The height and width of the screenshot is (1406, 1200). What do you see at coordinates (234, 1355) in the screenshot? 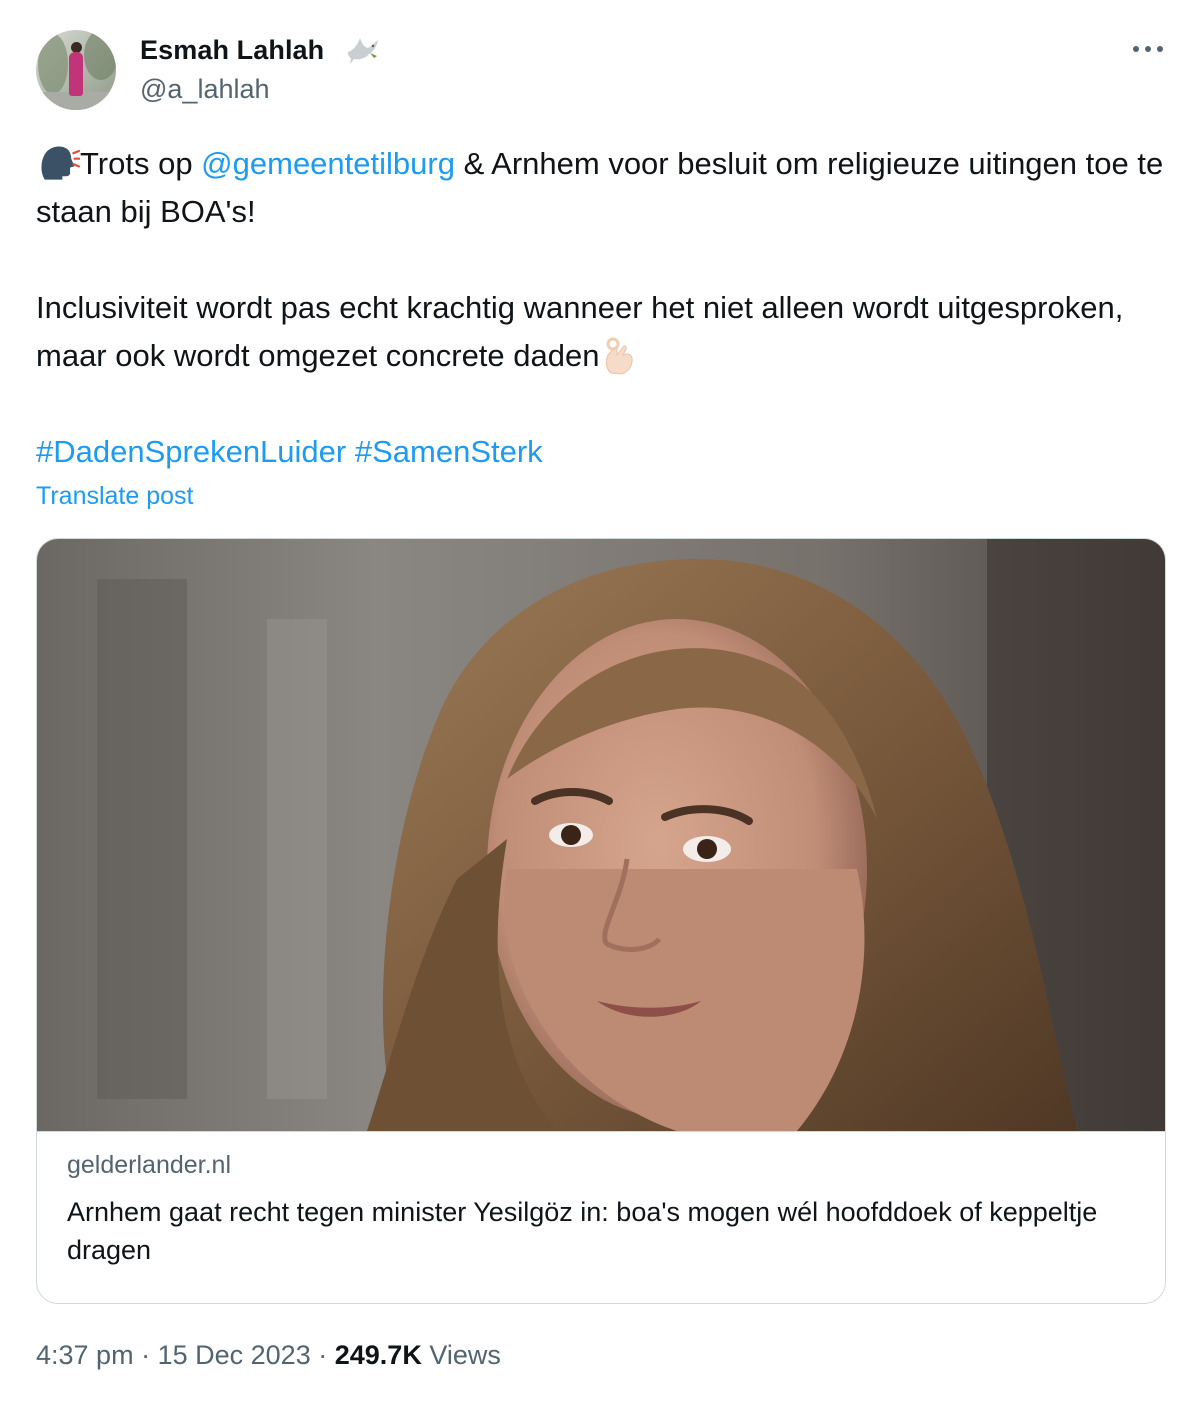
I see `post-date: 15 Dec 2023` at bounding box center [234, 1355].